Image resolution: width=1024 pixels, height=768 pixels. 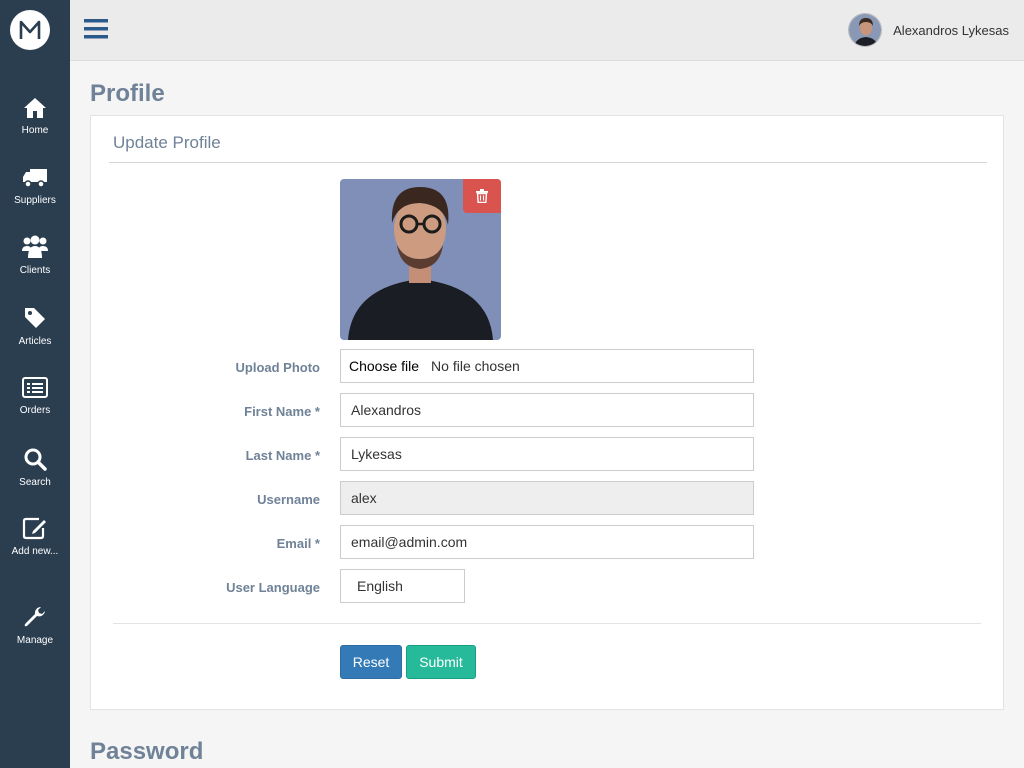 What do you see at coordinates (35, 410) in the screenshot?
I see `sidebar-item-label: Orders` at bounding box center [35, 410].